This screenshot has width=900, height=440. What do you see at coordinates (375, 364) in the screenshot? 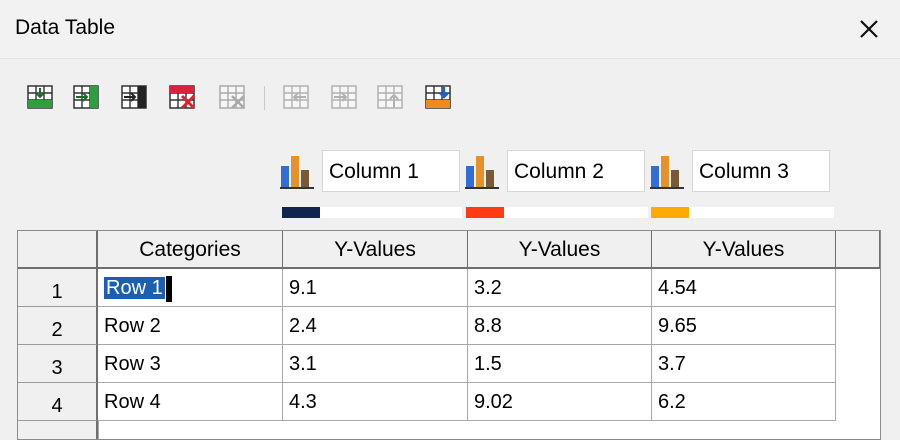
I see `table-cell: 3.1` at bounding box center [375, 364].